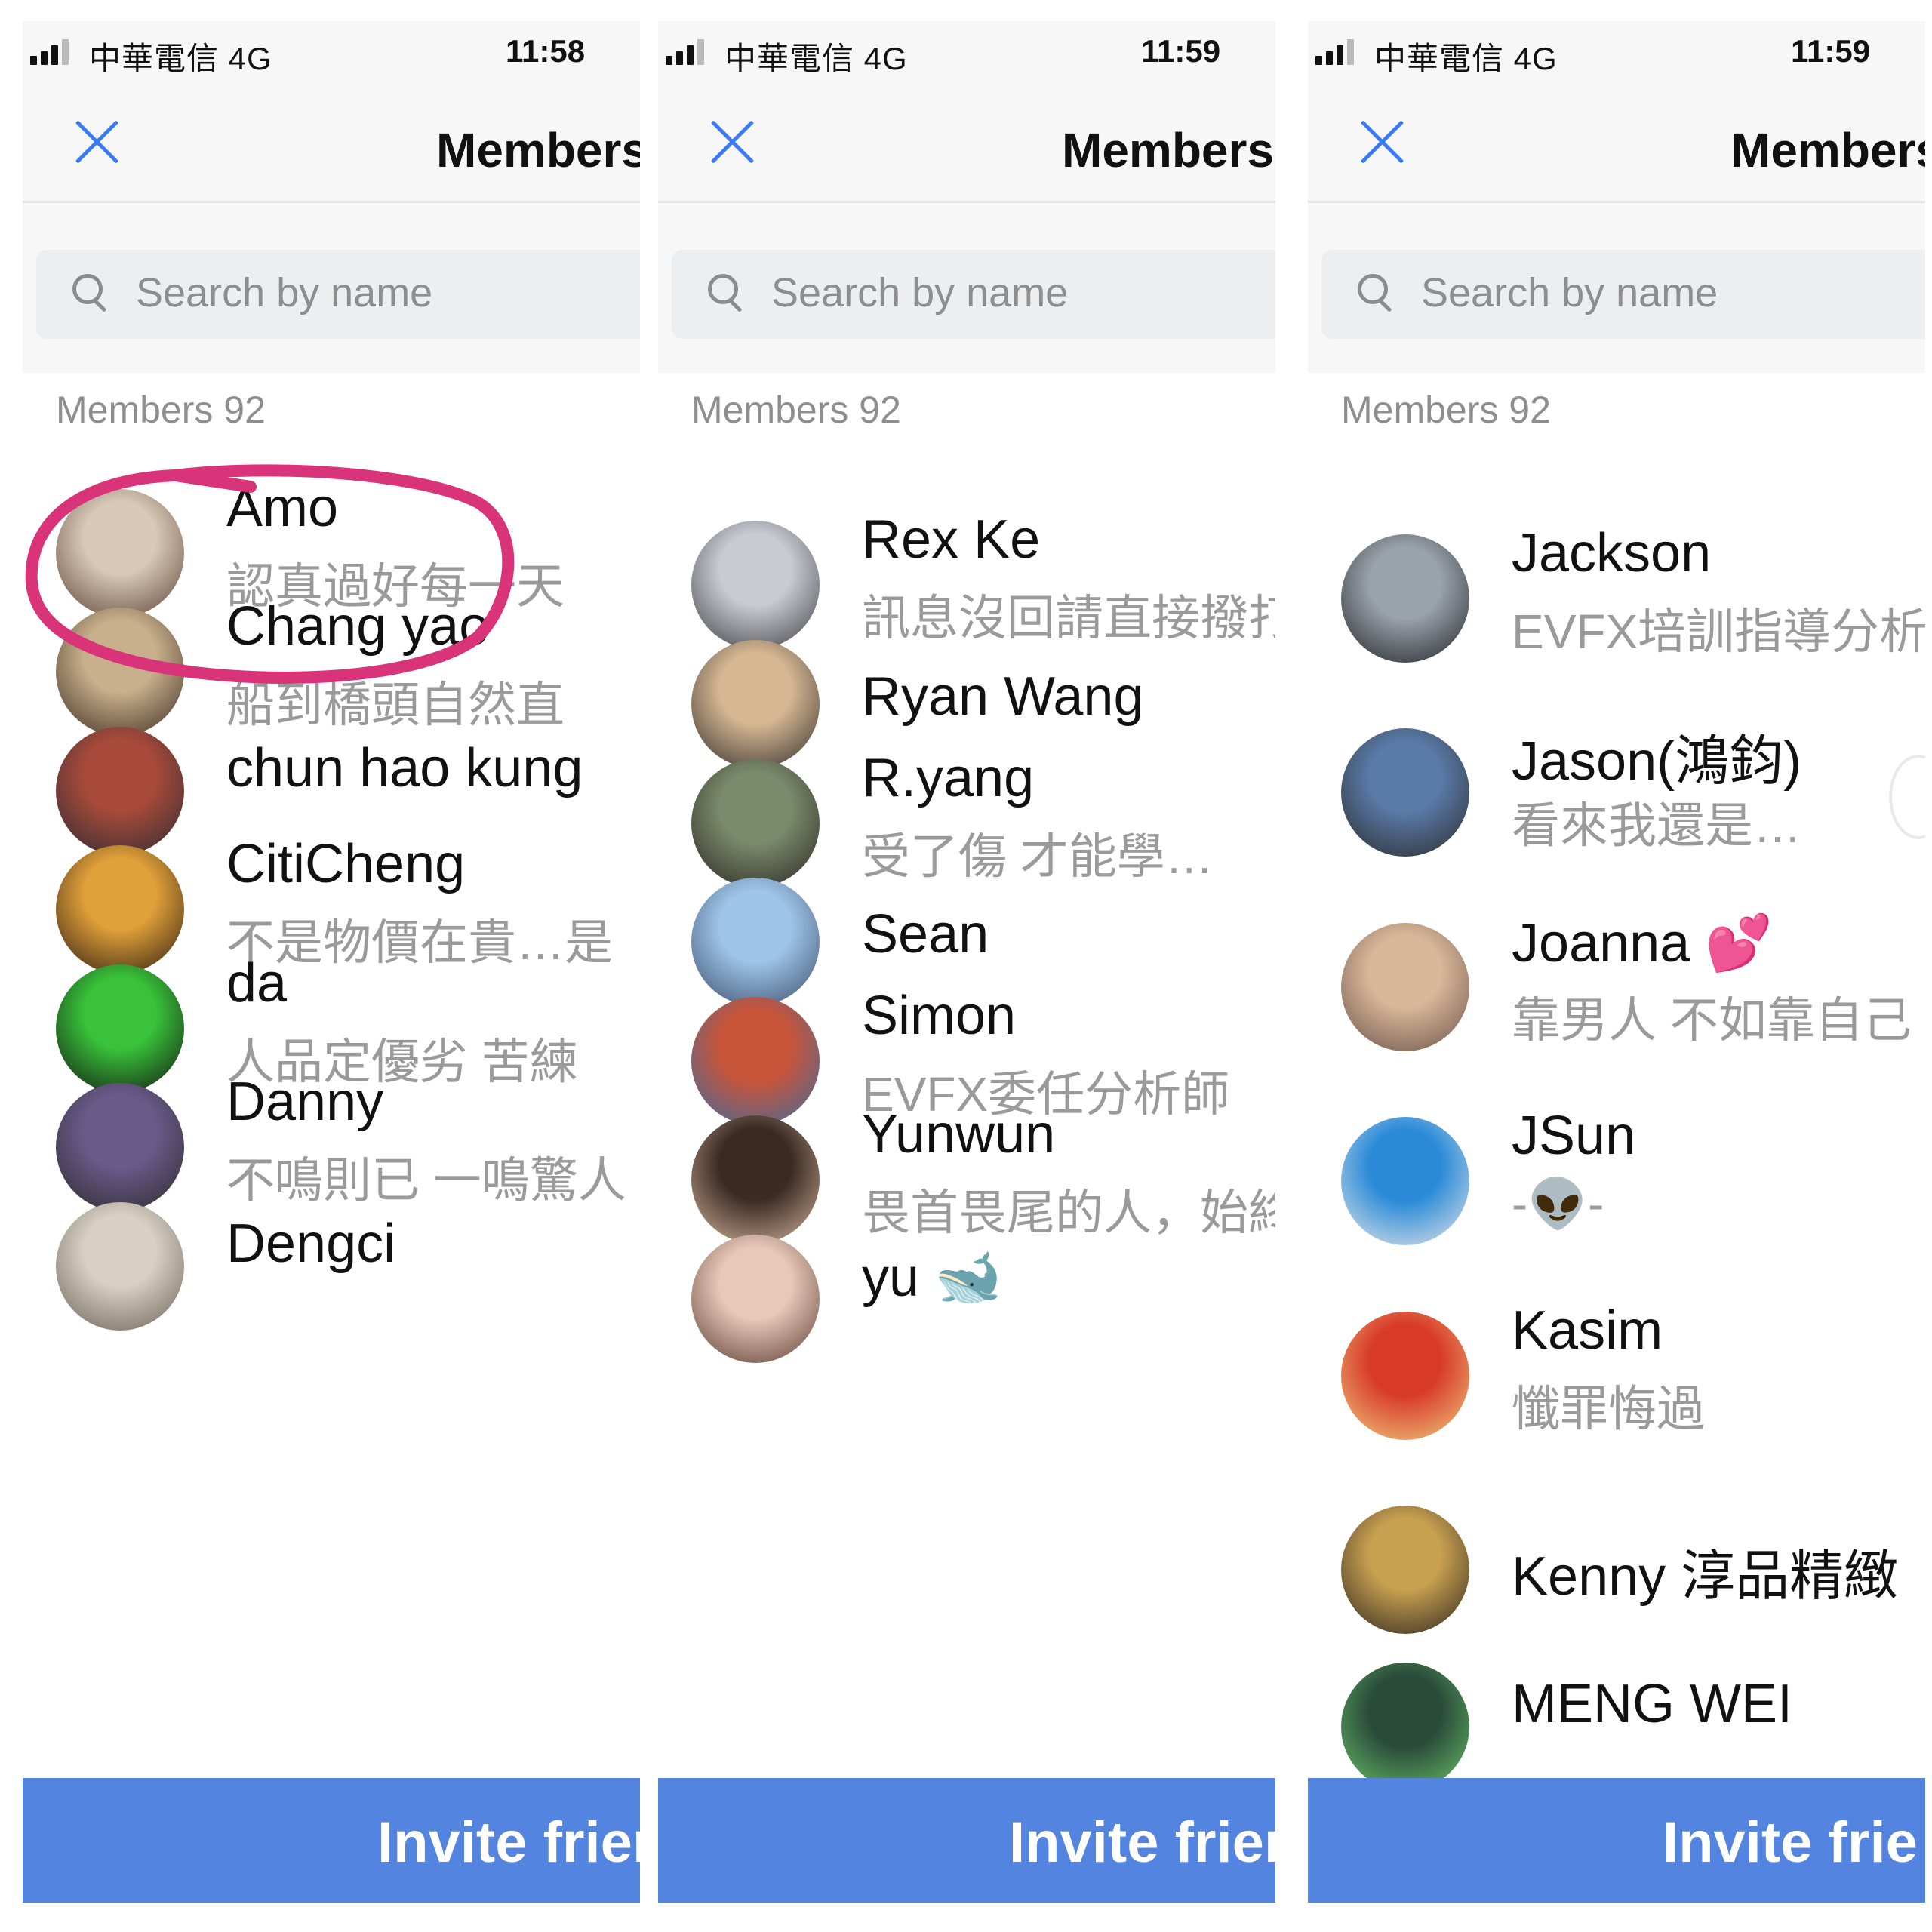  Describe the element at coordinates (932, 1277) in the screenshot. I see `member-name: yu 🐋` at that location.